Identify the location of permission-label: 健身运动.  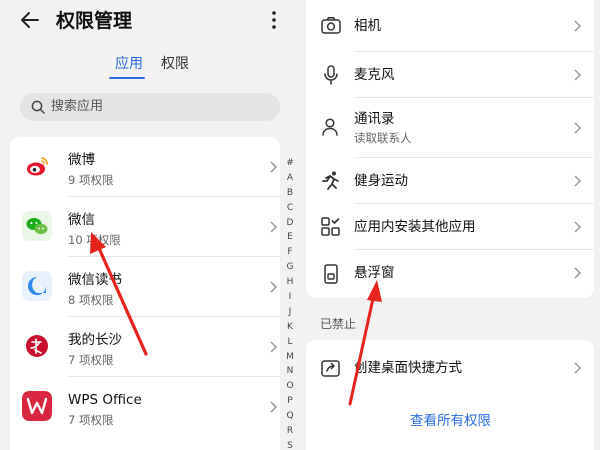
(381, 181).